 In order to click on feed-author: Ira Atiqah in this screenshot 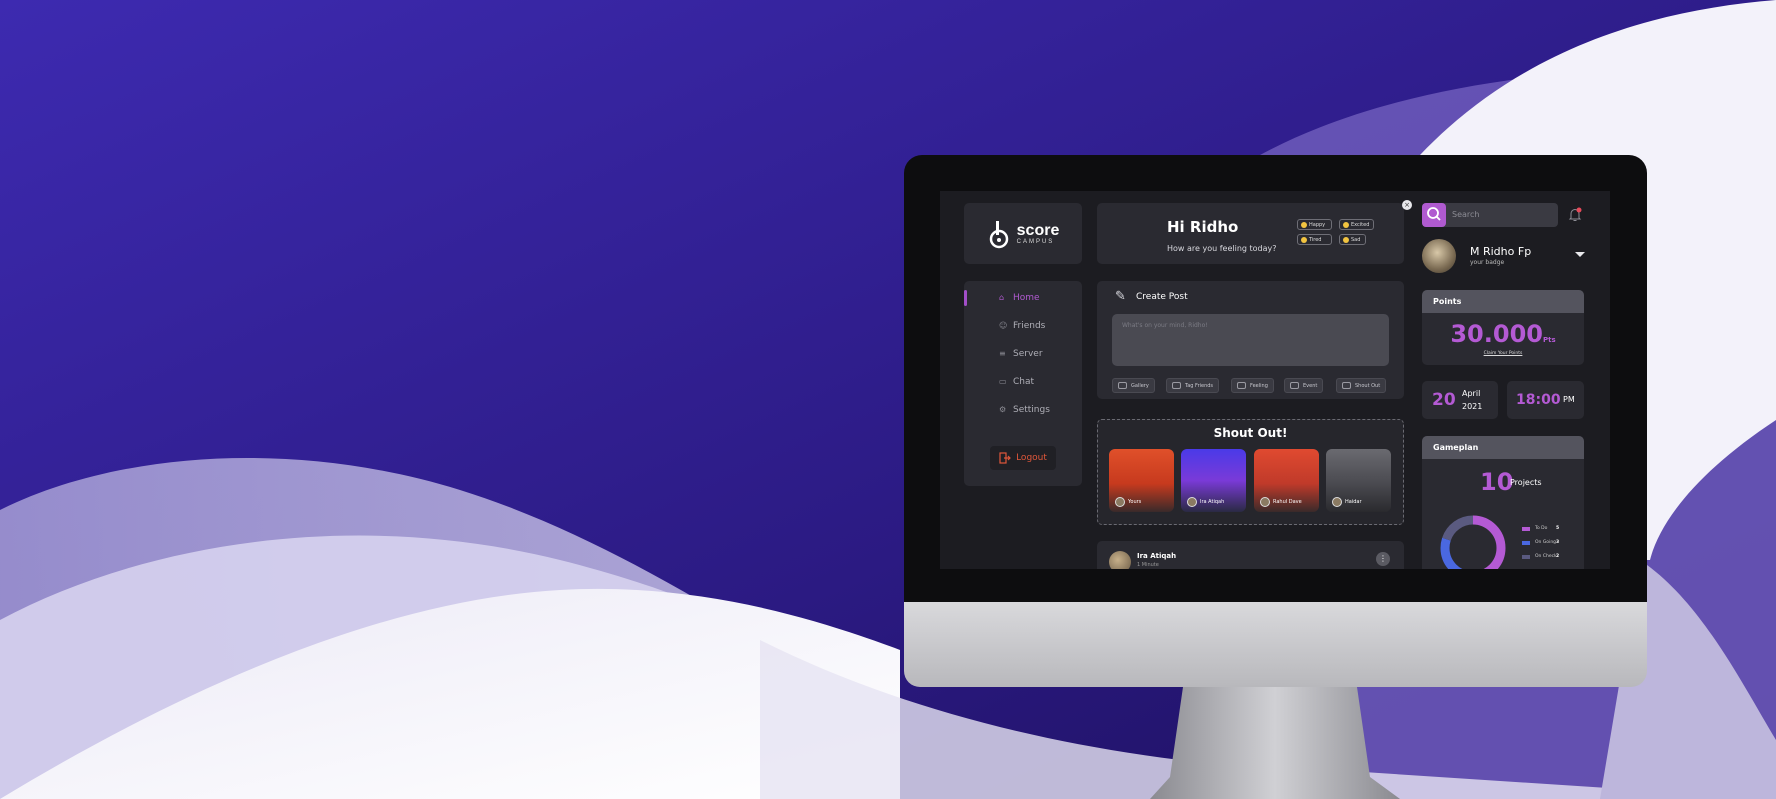, I will do `click(1156, 556)`.